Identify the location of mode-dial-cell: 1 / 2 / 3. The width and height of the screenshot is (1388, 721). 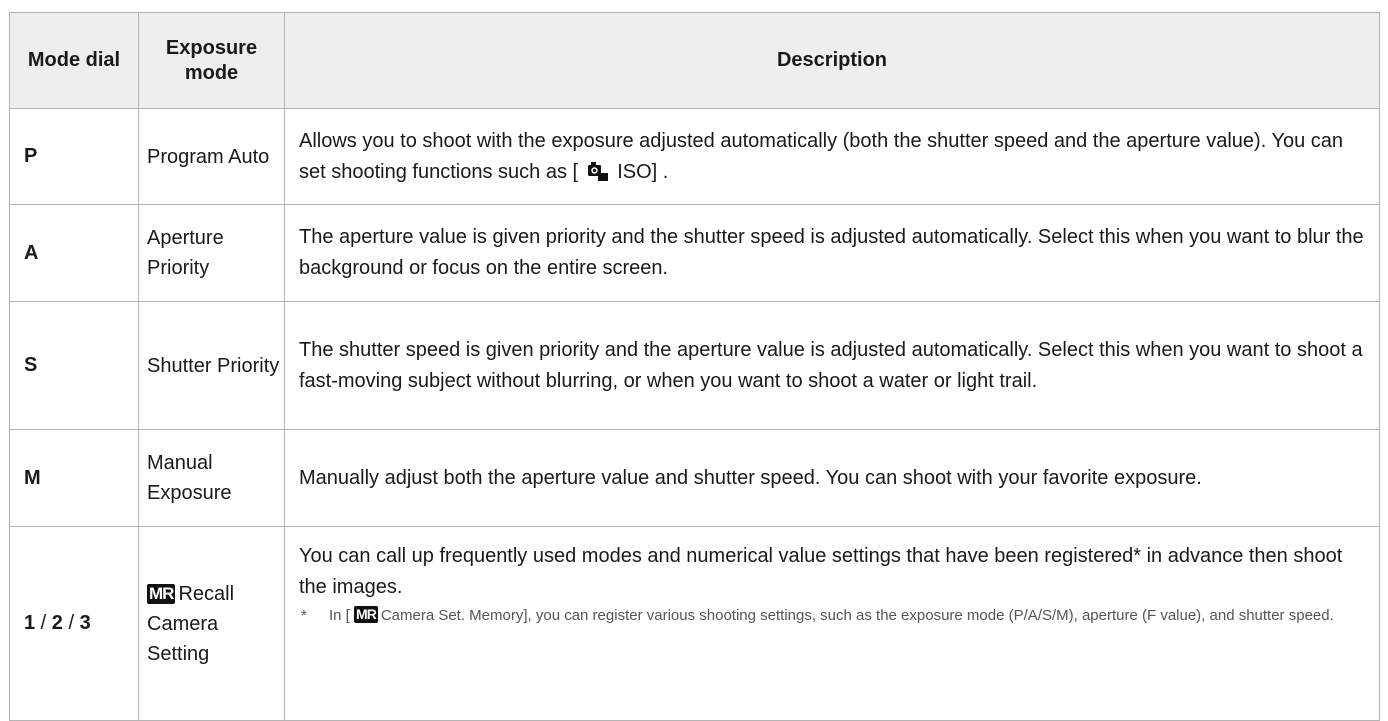
(74, 623).